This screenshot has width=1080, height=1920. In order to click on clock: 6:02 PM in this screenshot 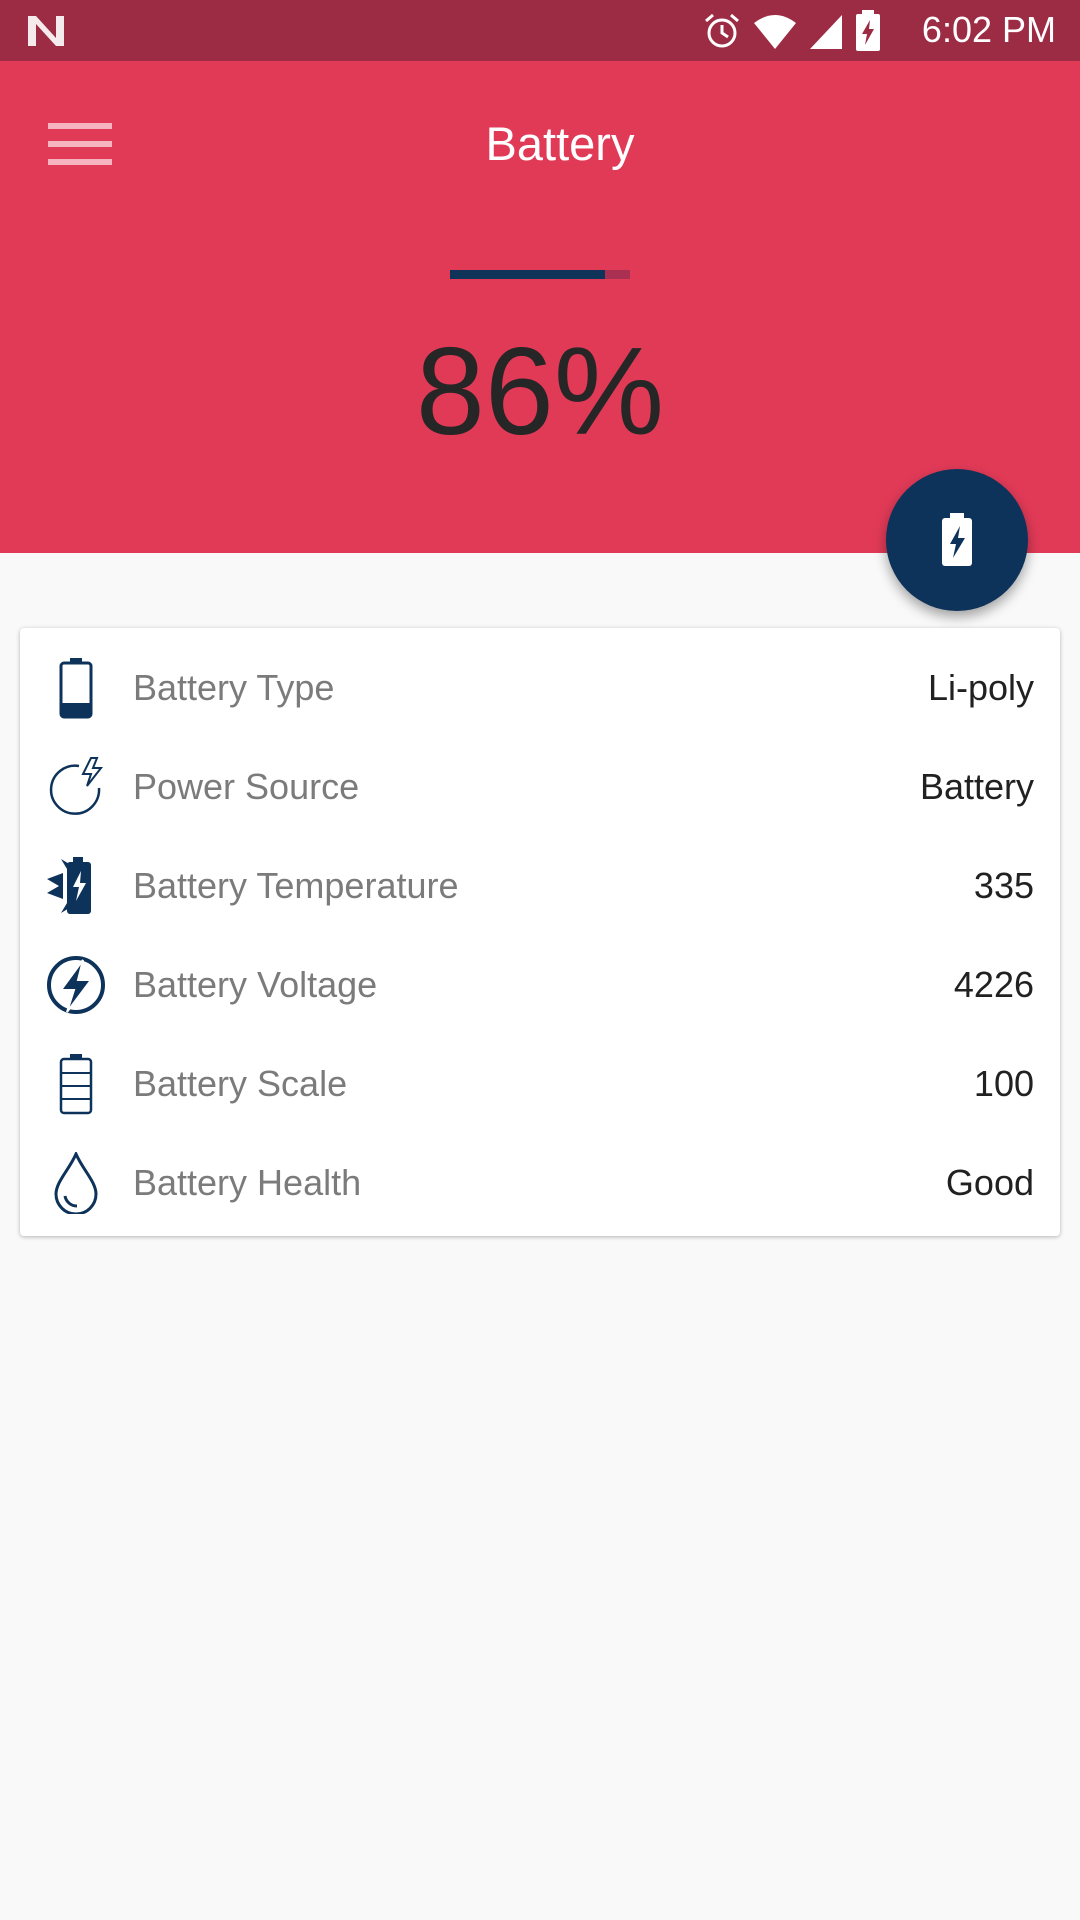, I will do `click(988, 29)`.